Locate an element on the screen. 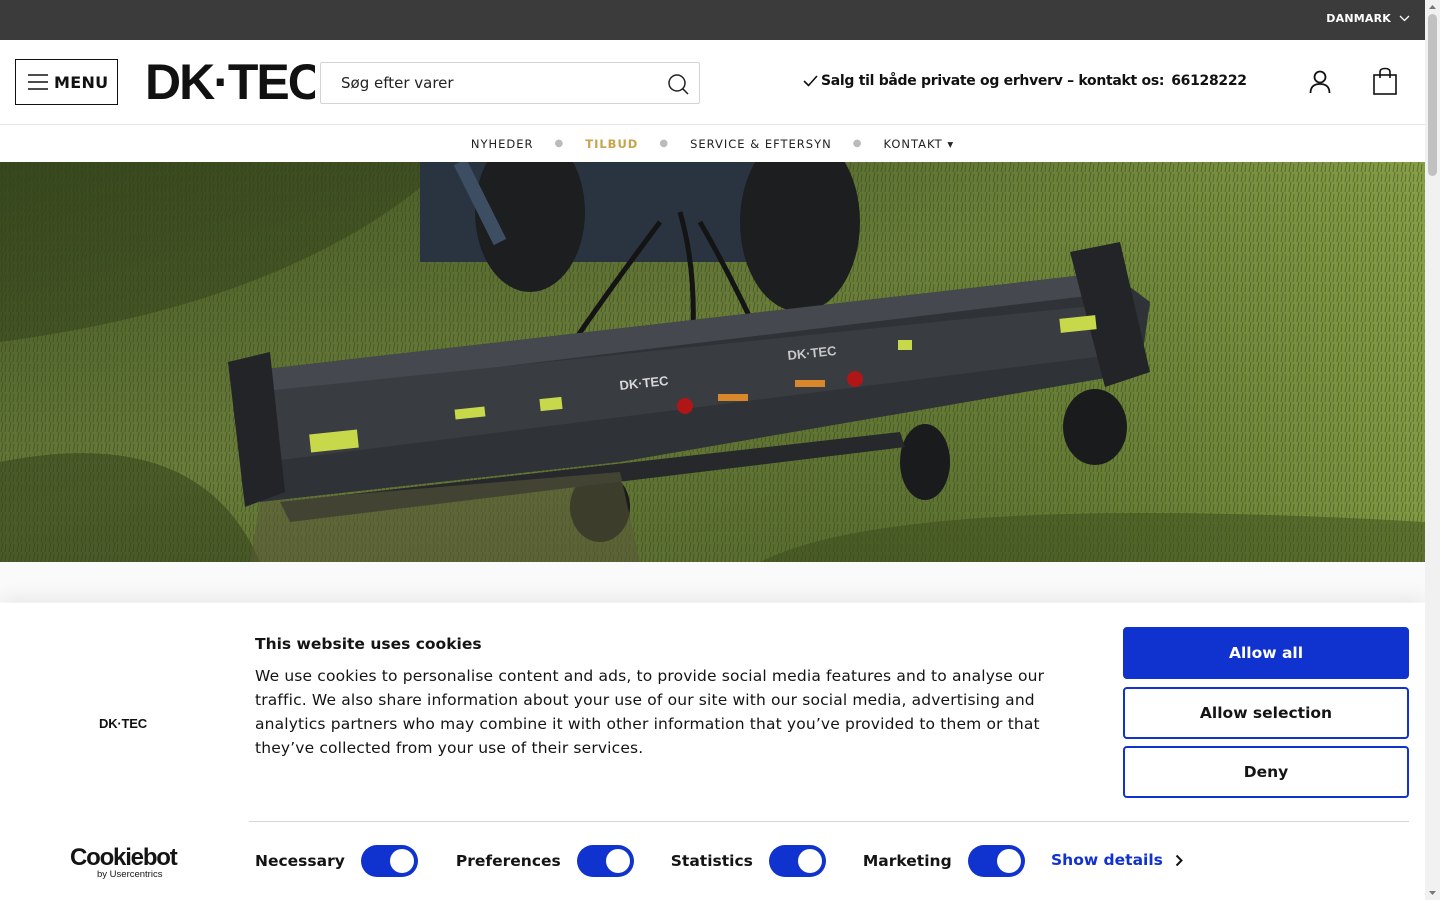  country-selector: DANMARK is located at coordinates (1368, 18).